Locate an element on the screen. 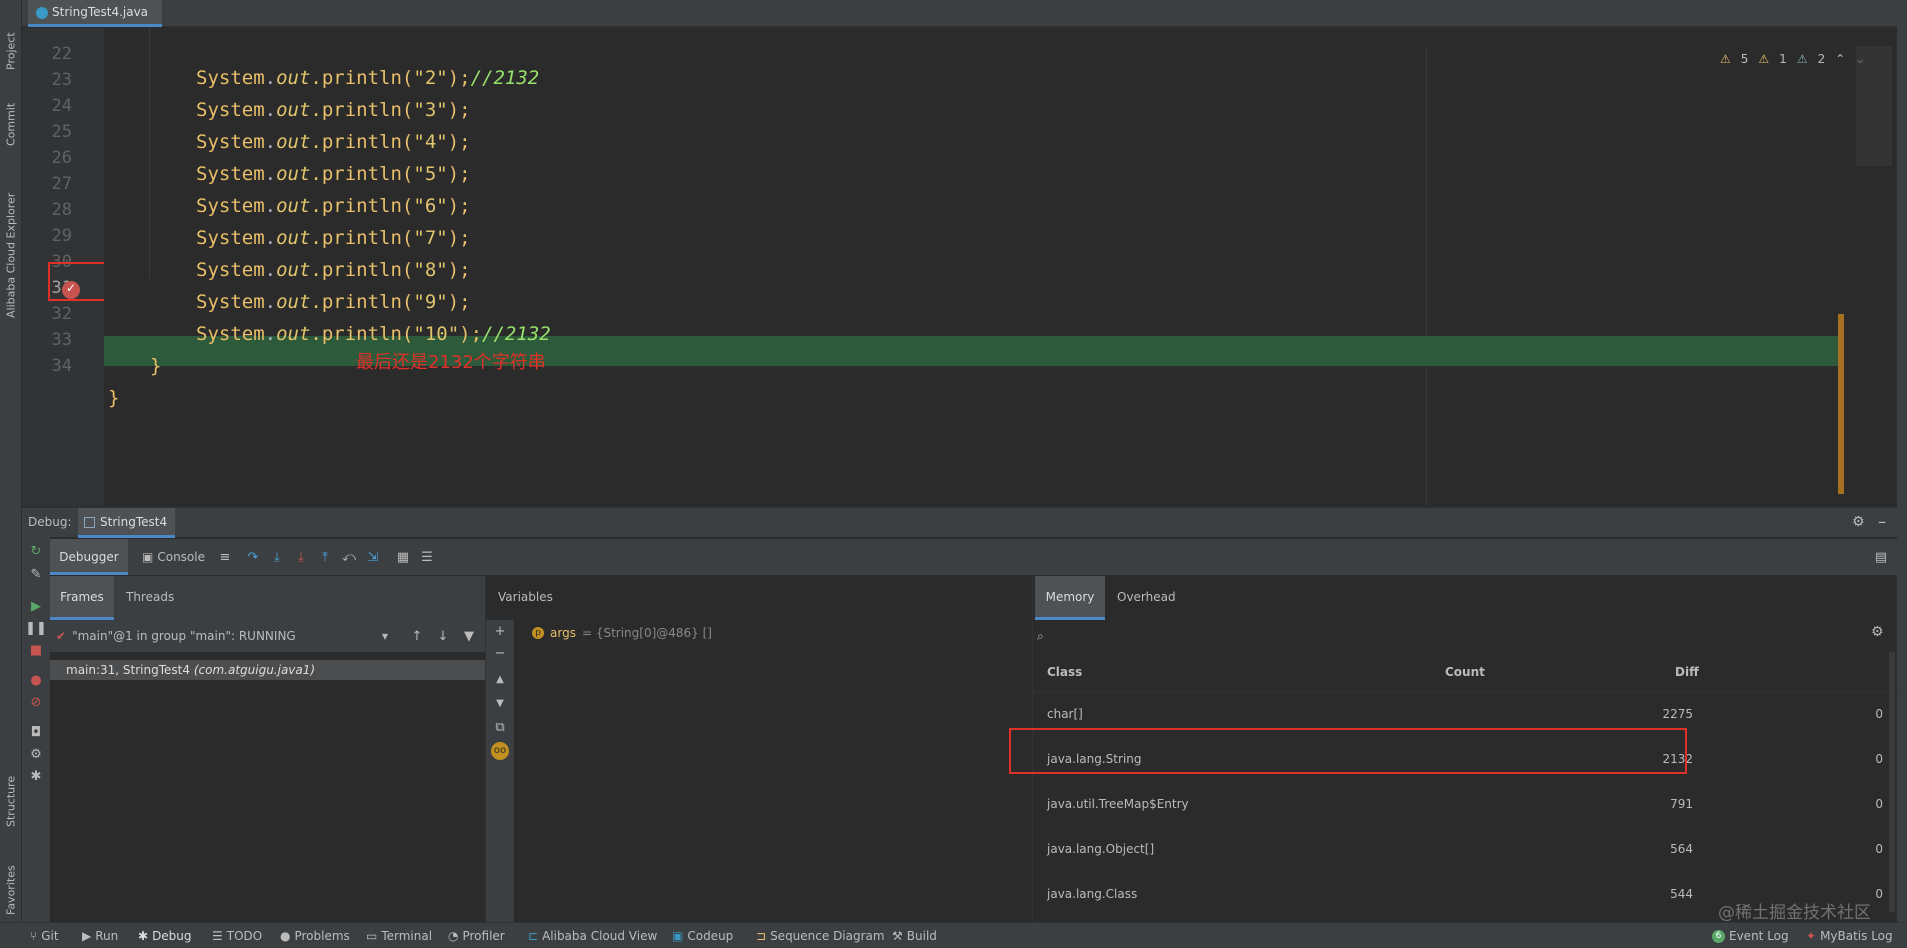 The width and height of the screenshot is (1907, 948). mybatis-bird-icon: ✦ is located at coordinates (1811, 936).